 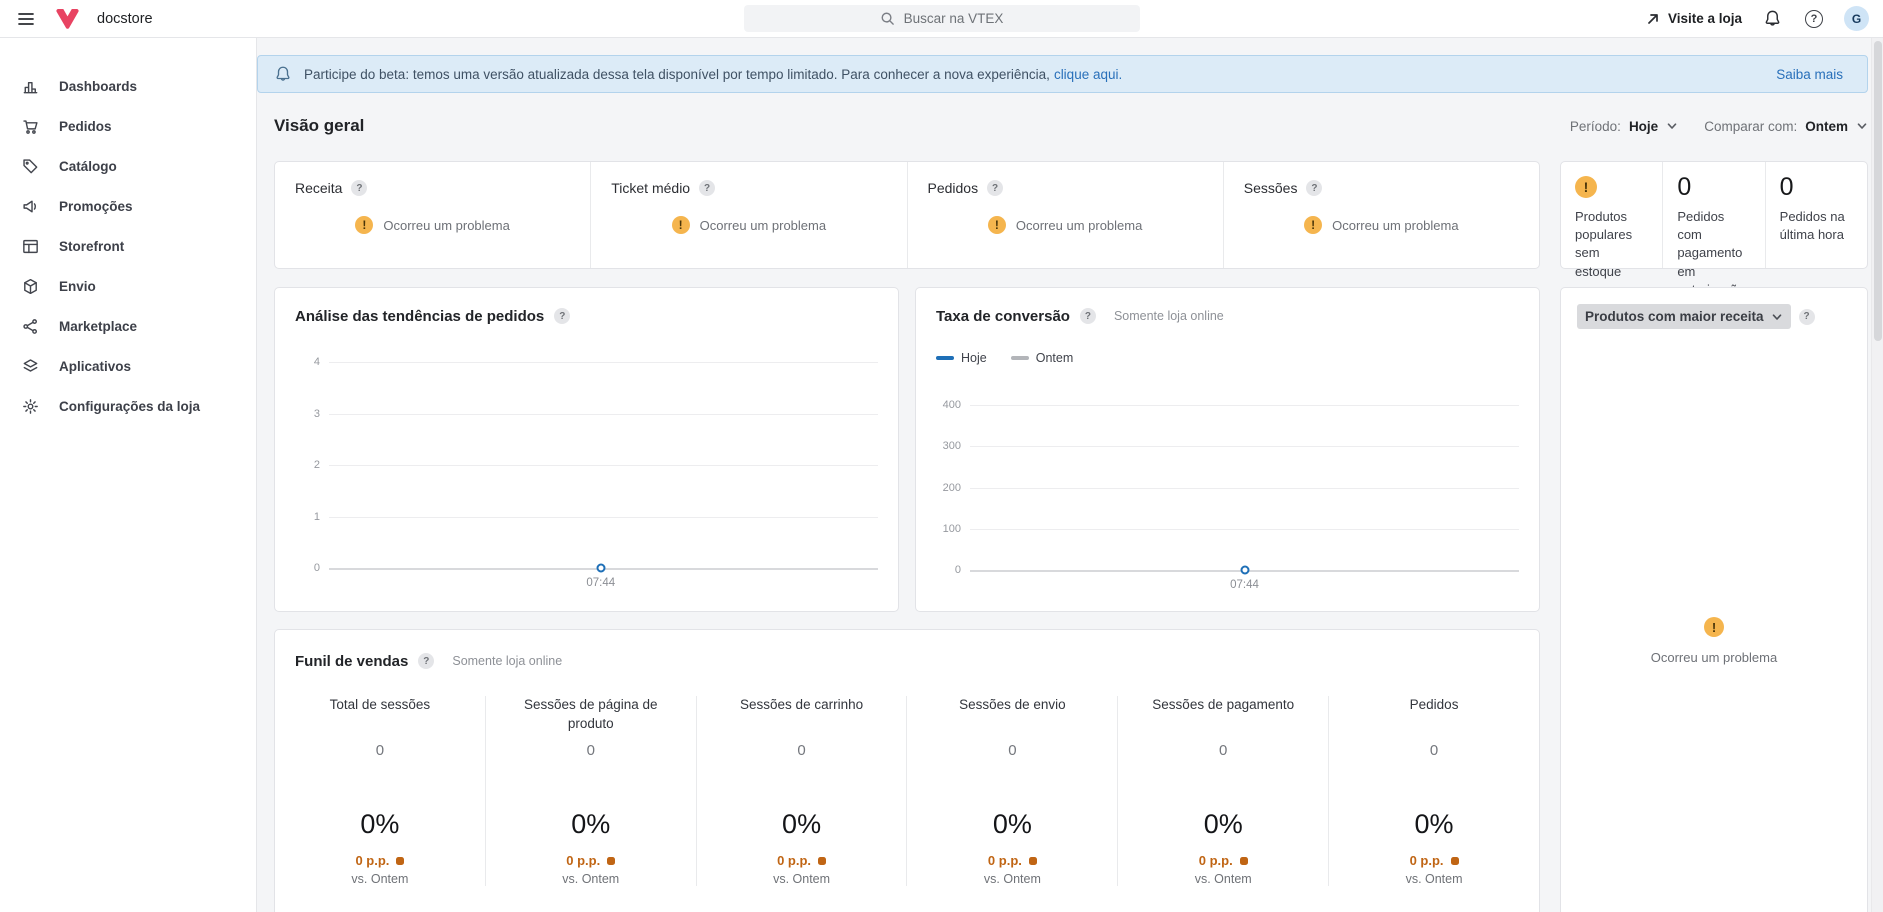 I want to click on sidebar-item-label: Envio, so click(x=77, y=286).